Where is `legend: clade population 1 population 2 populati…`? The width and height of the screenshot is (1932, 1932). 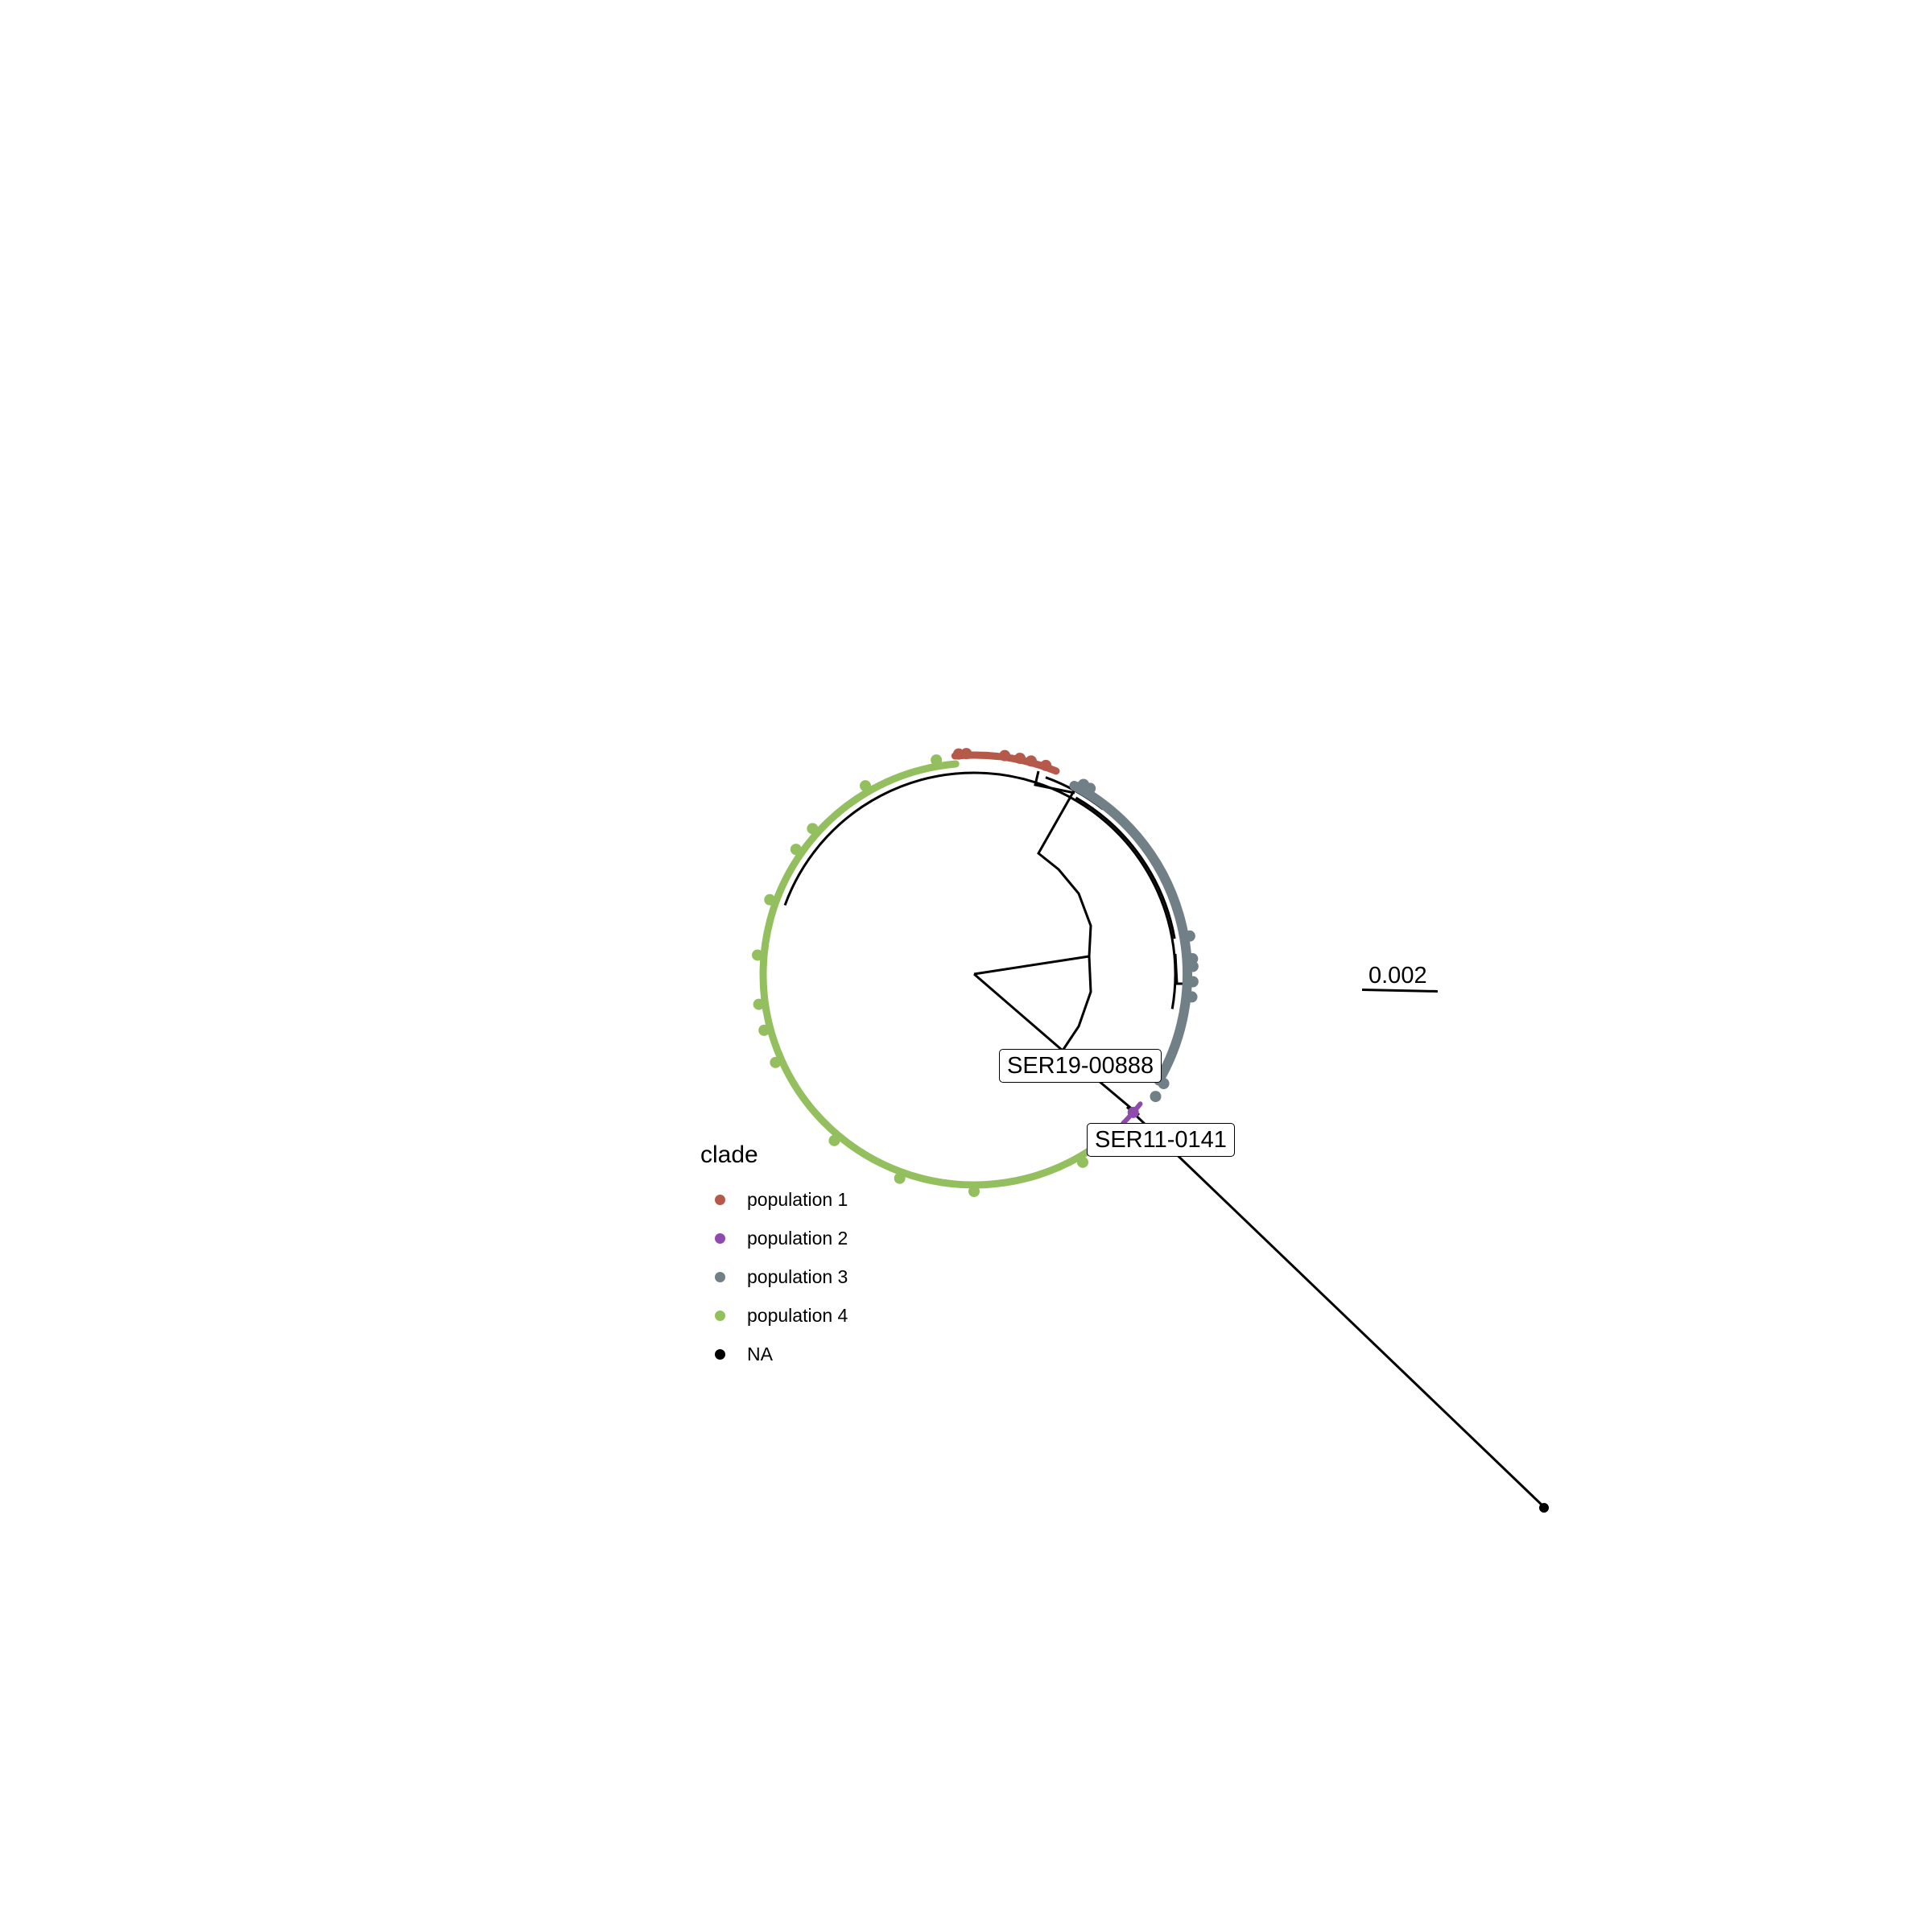 legend: clade population 1 population 2 populati… is located at coordinates (774, 1257).